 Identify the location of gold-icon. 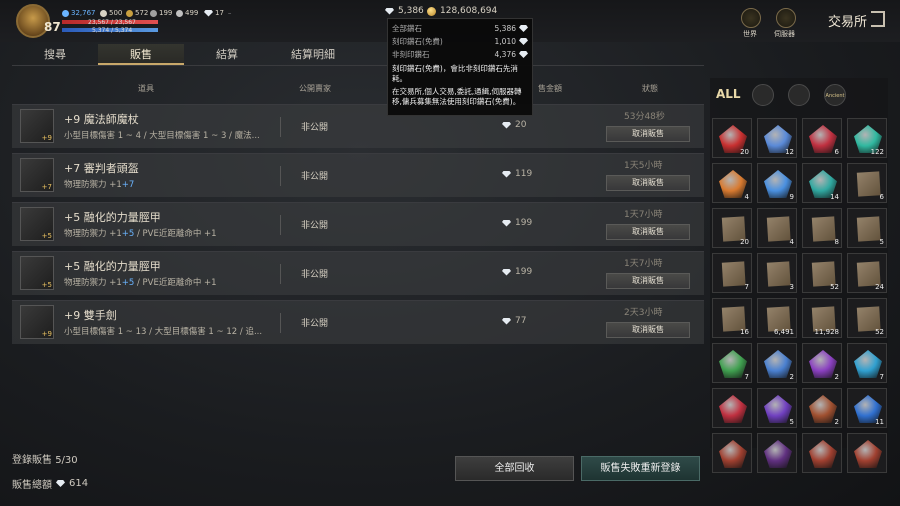
(129, 13).